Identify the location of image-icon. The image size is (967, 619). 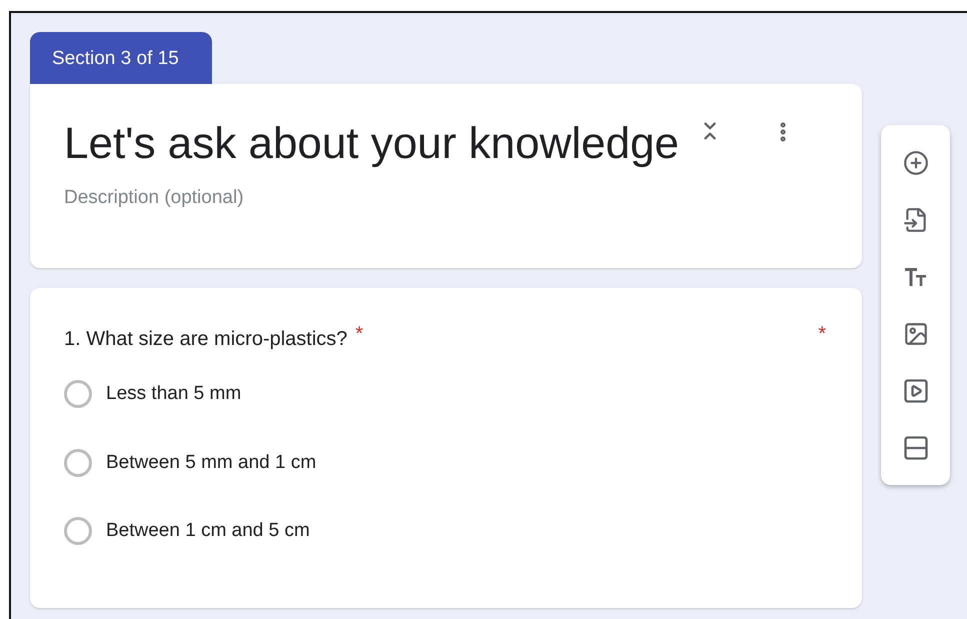
(915, 333).